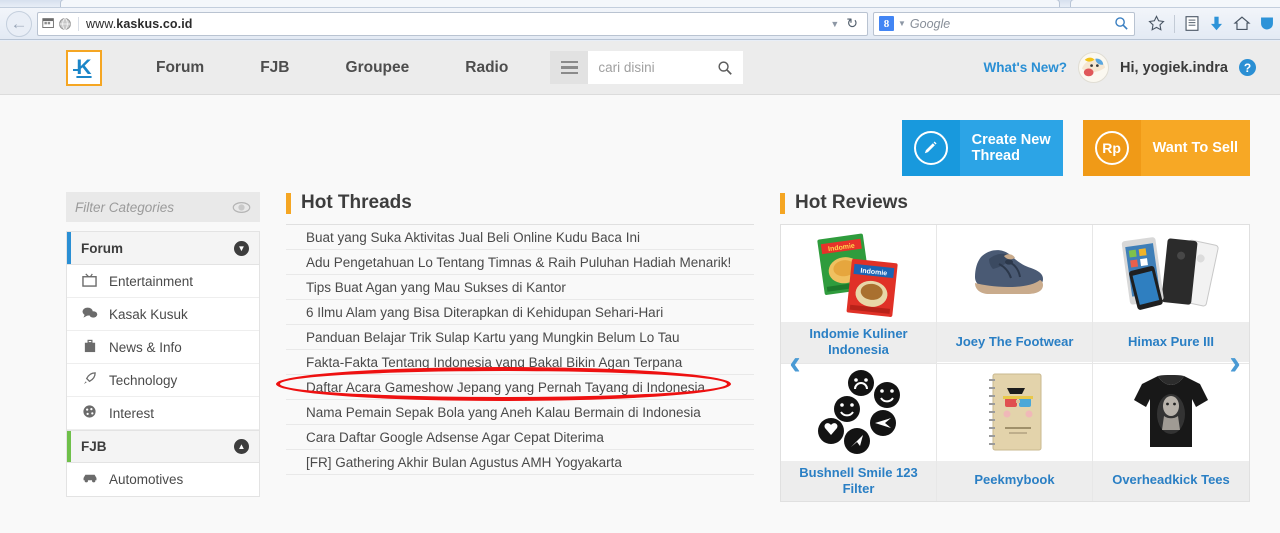  What do you see at coordinates (930, 147) in the screenshot?
I see `pencil-glyph` at bounding box center [930, 147].